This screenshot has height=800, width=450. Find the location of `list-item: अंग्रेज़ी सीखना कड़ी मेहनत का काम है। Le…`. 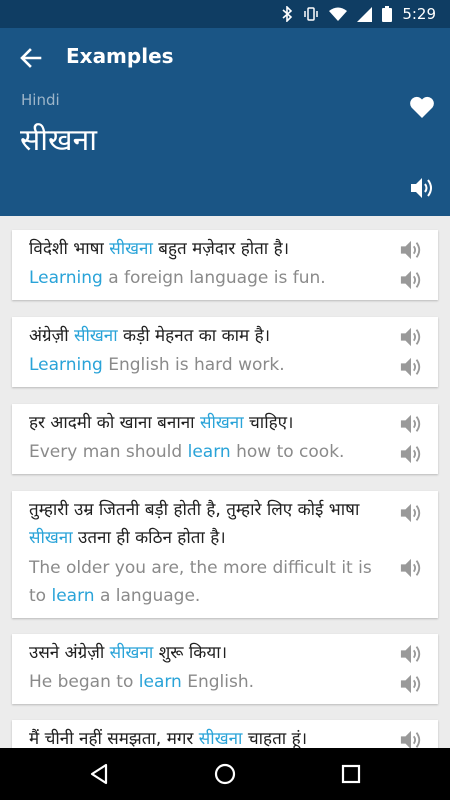

list-item: अंग्रेज़ी सीखना कड़ी मेहनत का काम है। Le… is located at coordinates (225, 352).